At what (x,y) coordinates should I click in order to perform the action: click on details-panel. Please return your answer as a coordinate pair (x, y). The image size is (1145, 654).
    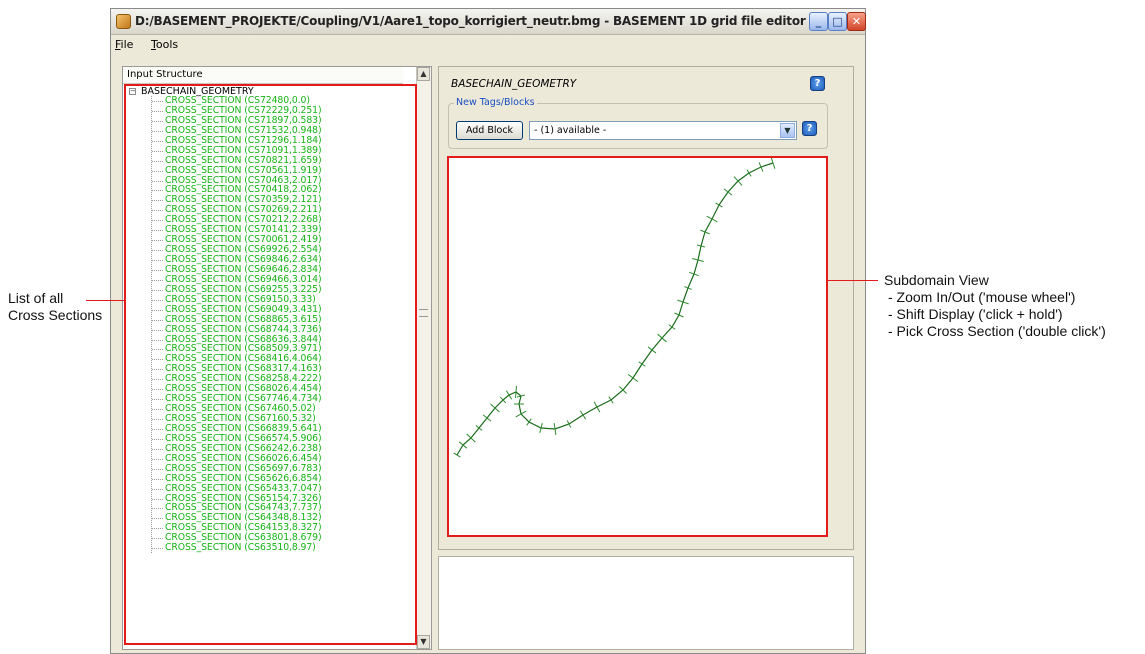
    Looking at the image, I should click on (646, 603).